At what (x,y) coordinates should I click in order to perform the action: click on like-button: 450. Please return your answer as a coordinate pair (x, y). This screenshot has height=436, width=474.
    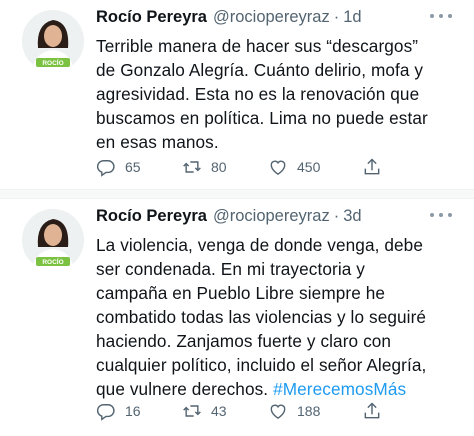
    Looking at the image, I should click on (315, 167).